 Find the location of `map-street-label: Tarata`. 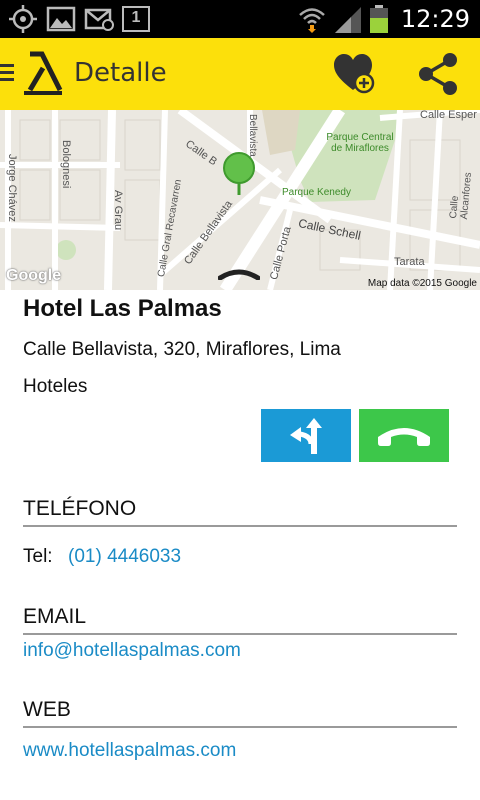

map-street-label: Tarata is located at coordinates (409, 262).